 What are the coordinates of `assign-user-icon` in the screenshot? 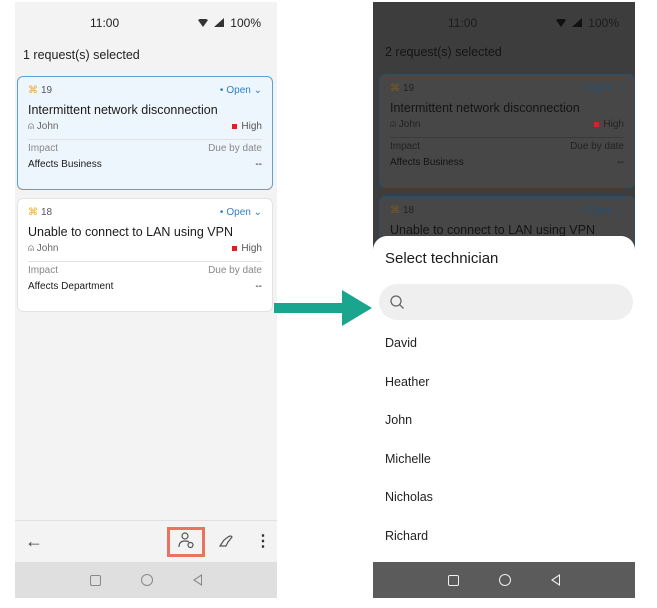 It's located at (186, 542).